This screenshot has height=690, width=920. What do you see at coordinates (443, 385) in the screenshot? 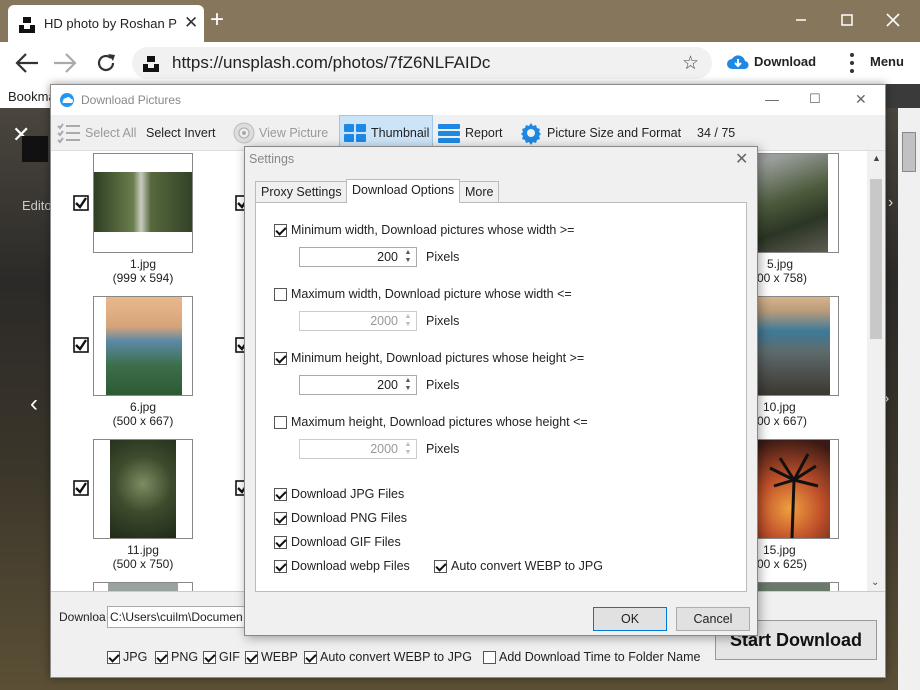
I see `pixels-label-3: Pixels` at bounding box center [443, 385].